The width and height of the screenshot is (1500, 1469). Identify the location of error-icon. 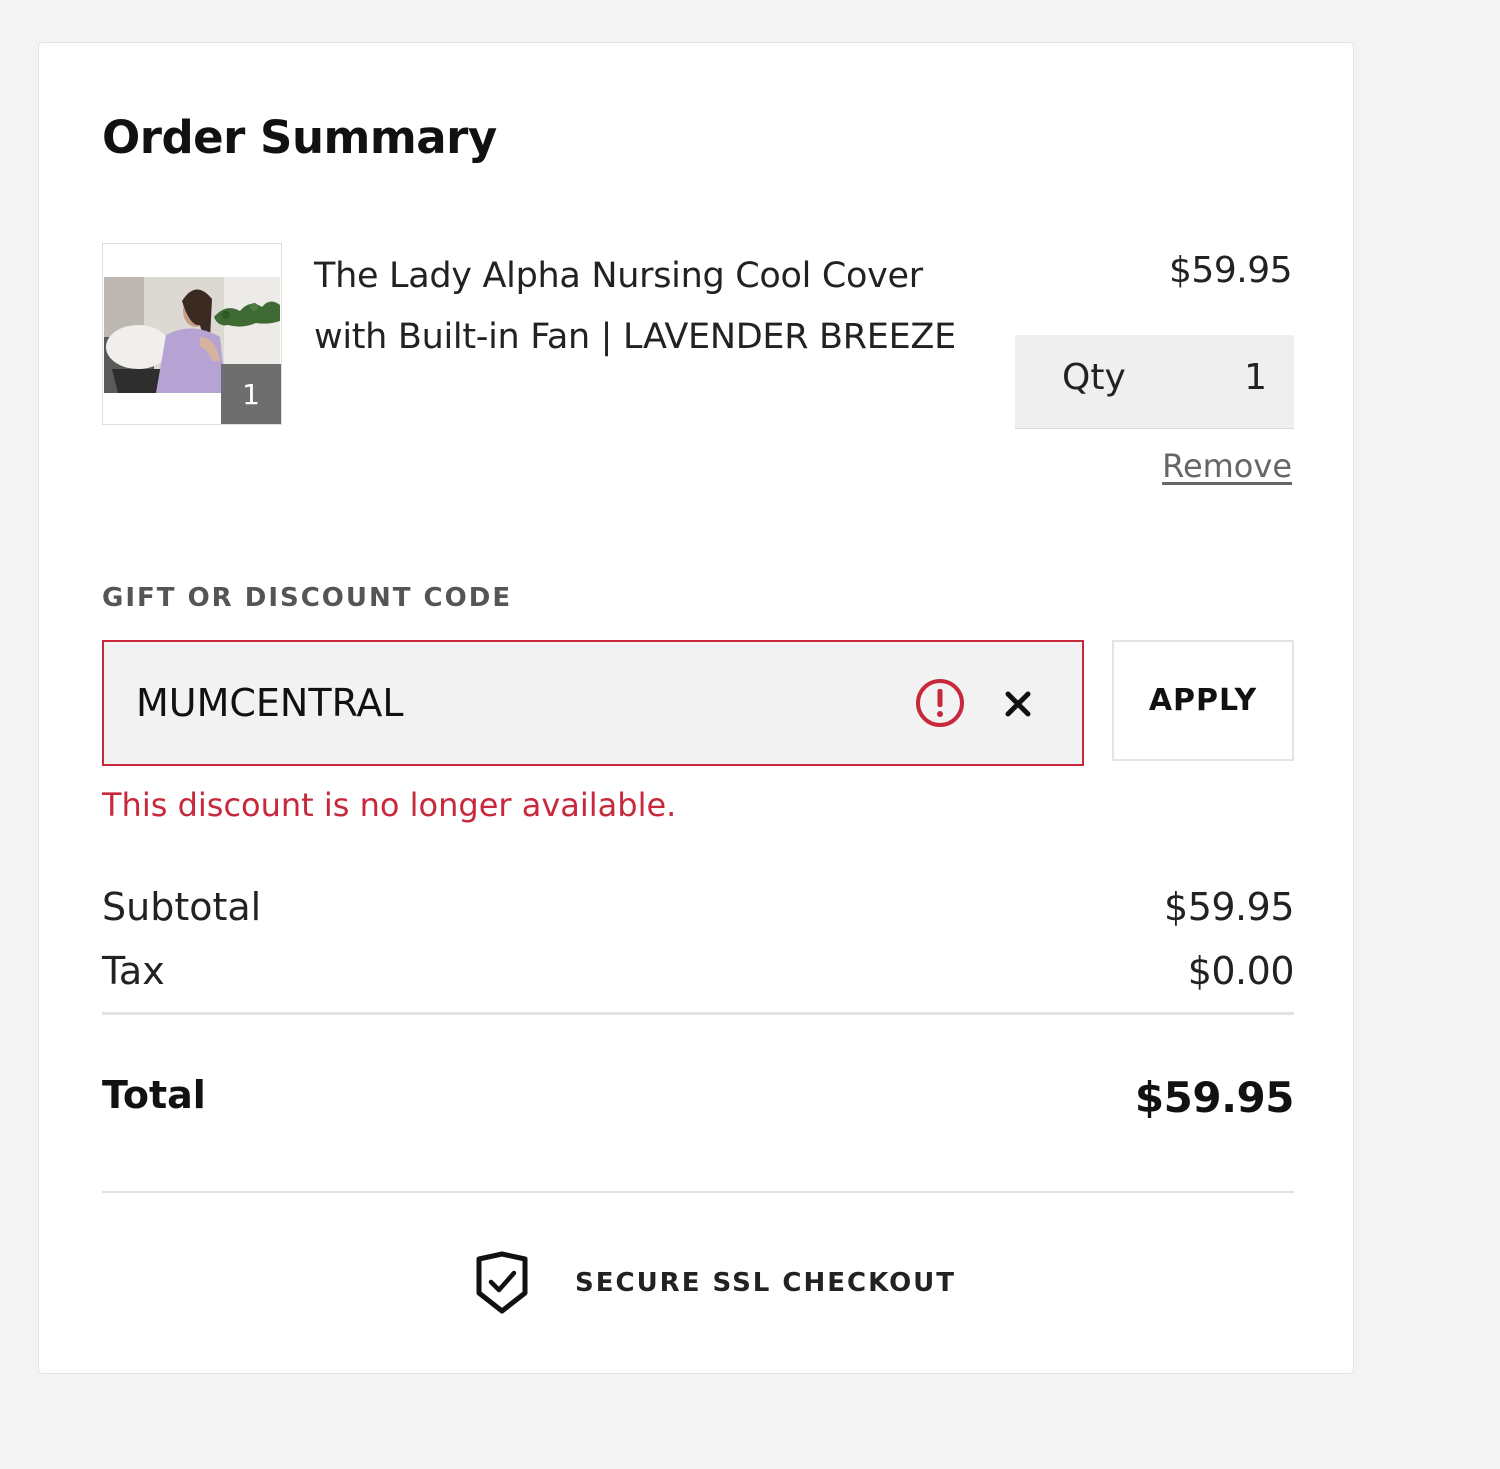
(940, 703).